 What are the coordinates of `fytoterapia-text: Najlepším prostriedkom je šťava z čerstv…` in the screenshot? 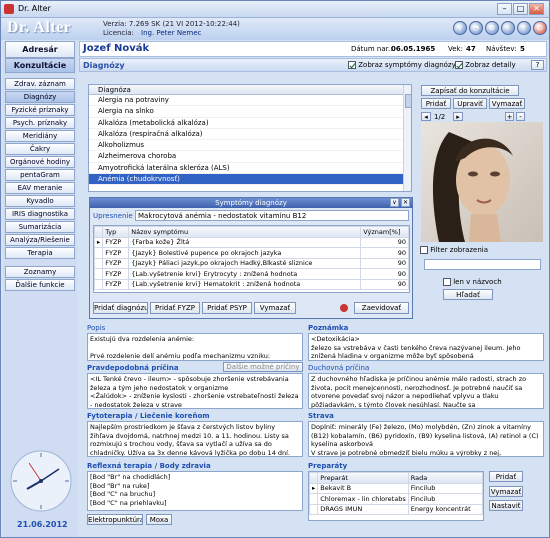 It's located at (195, 439).